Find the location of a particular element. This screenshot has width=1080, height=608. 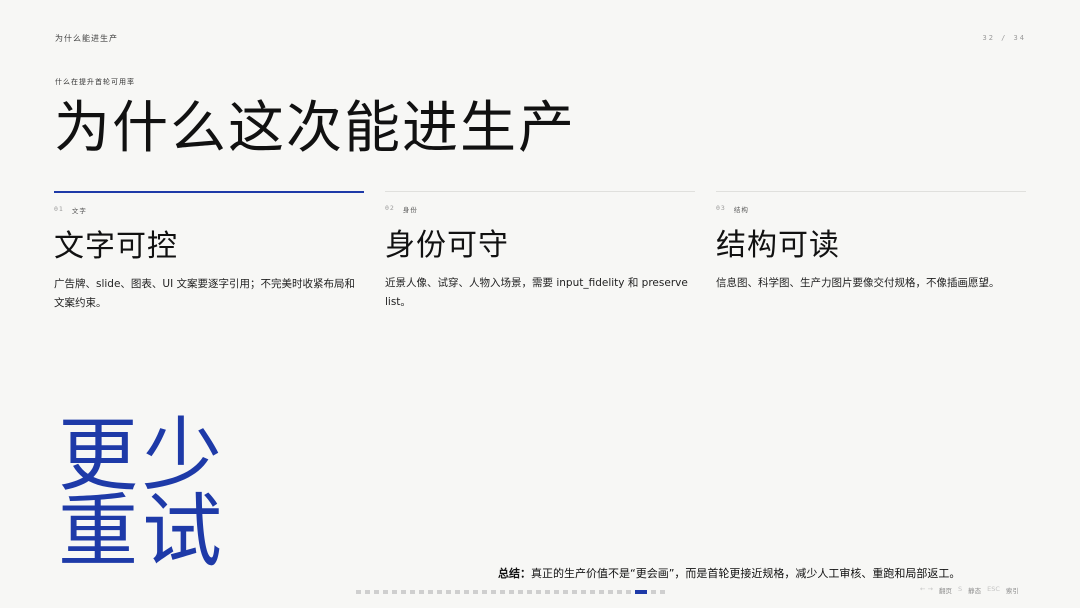

column-tag: 文字 is located at coordinates (79, 211).